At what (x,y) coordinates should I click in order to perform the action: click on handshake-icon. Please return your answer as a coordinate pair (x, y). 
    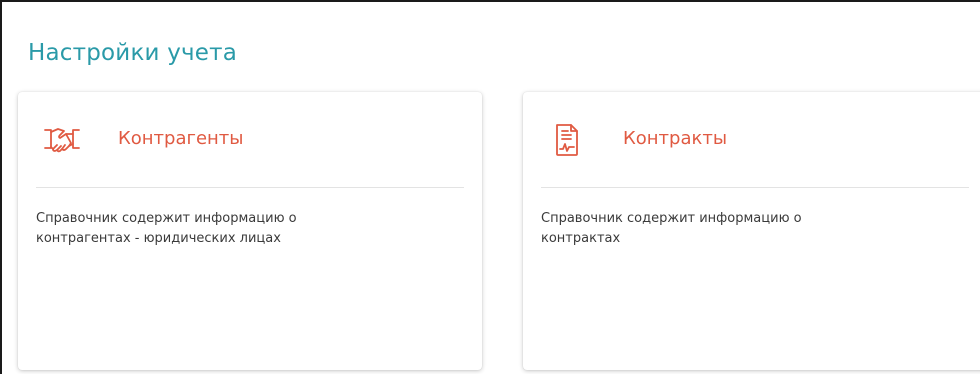
    Looking at the image, I should click on (62, 140).